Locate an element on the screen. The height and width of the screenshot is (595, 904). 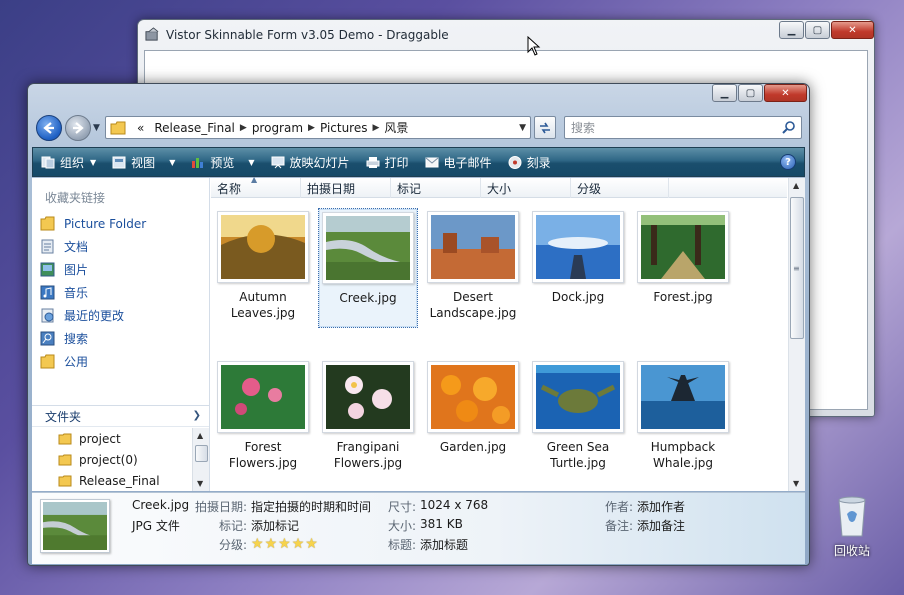
column-header-rating: 分级 is located at coordinates (620, 188).